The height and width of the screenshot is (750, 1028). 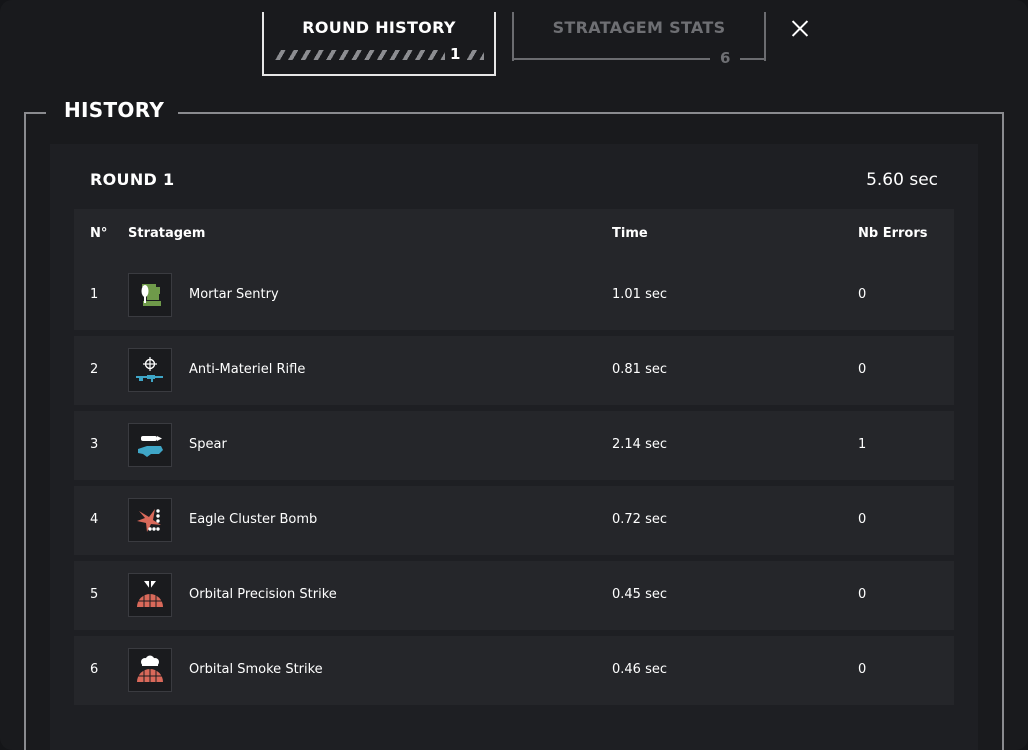 What do you see at coordinates (800, 28) in the screenshot?
I see `close-icon` at bounding box center [800, 28].